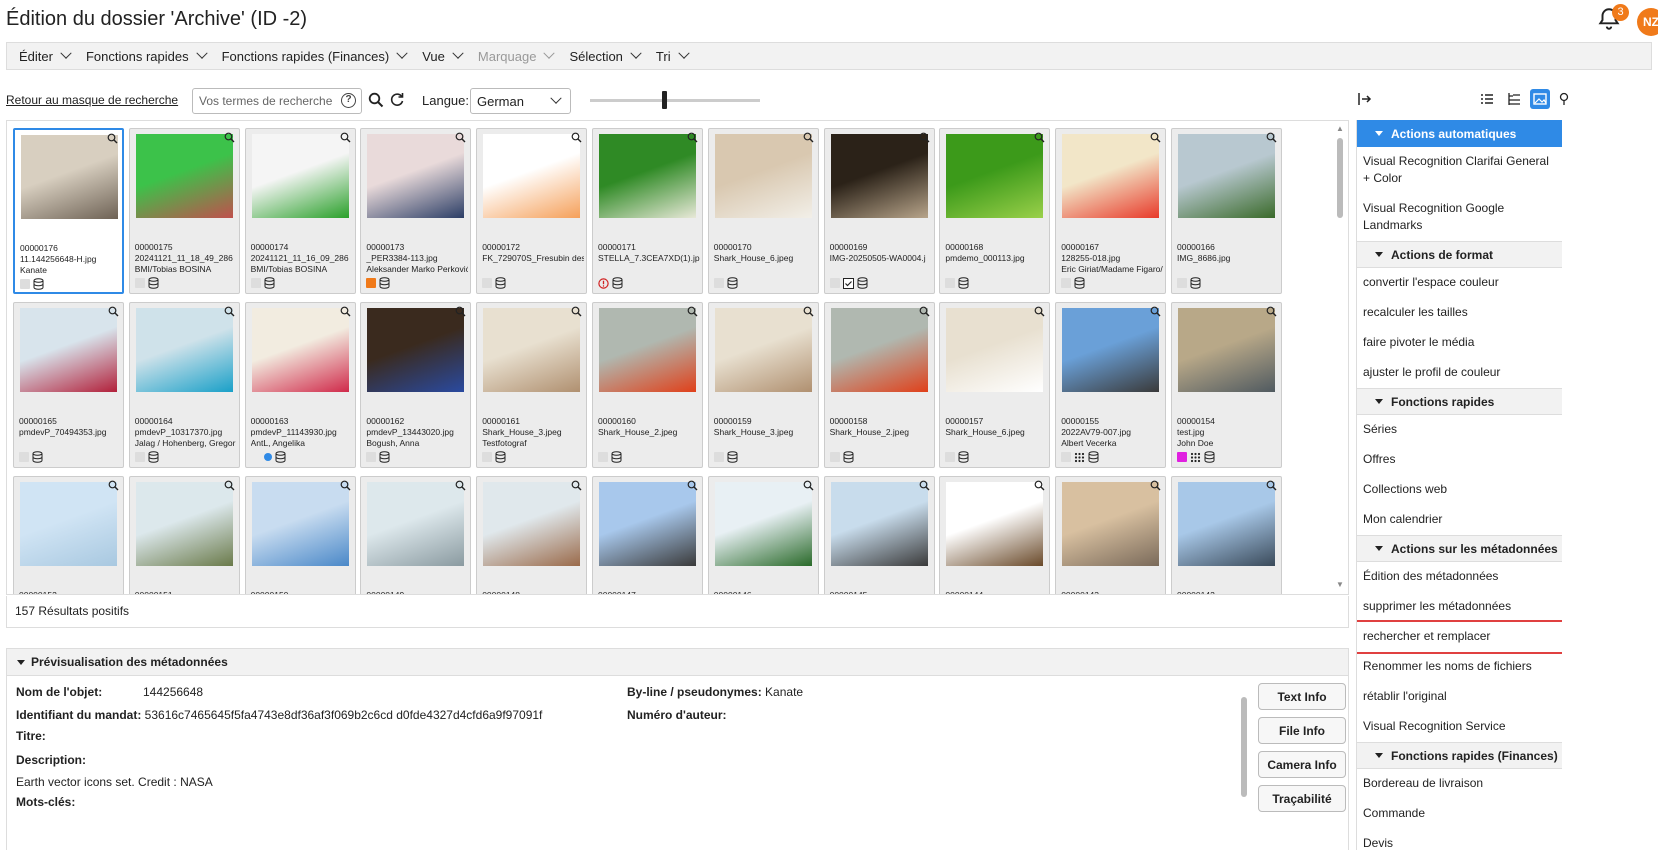 This screenshot has width=1658, height=850. What do you see at coordinates (1647, 22) in the screenshot?
I see `avatar: NZ` at bounding box center [1647, 22].